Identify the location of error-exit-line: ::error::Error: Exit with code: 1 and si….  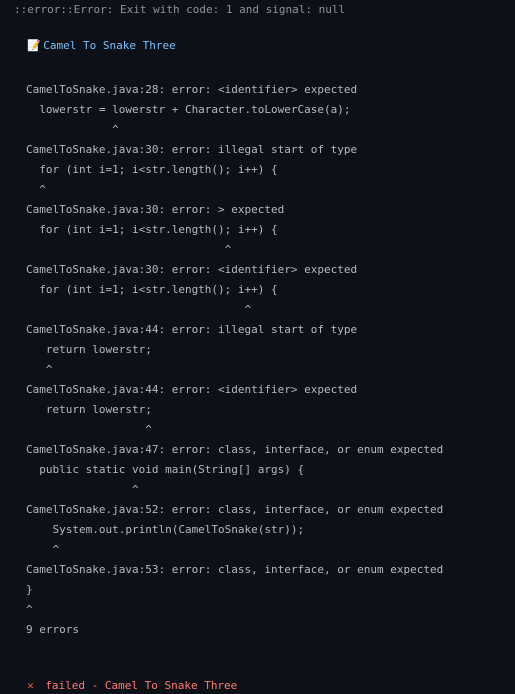
(180, 9).